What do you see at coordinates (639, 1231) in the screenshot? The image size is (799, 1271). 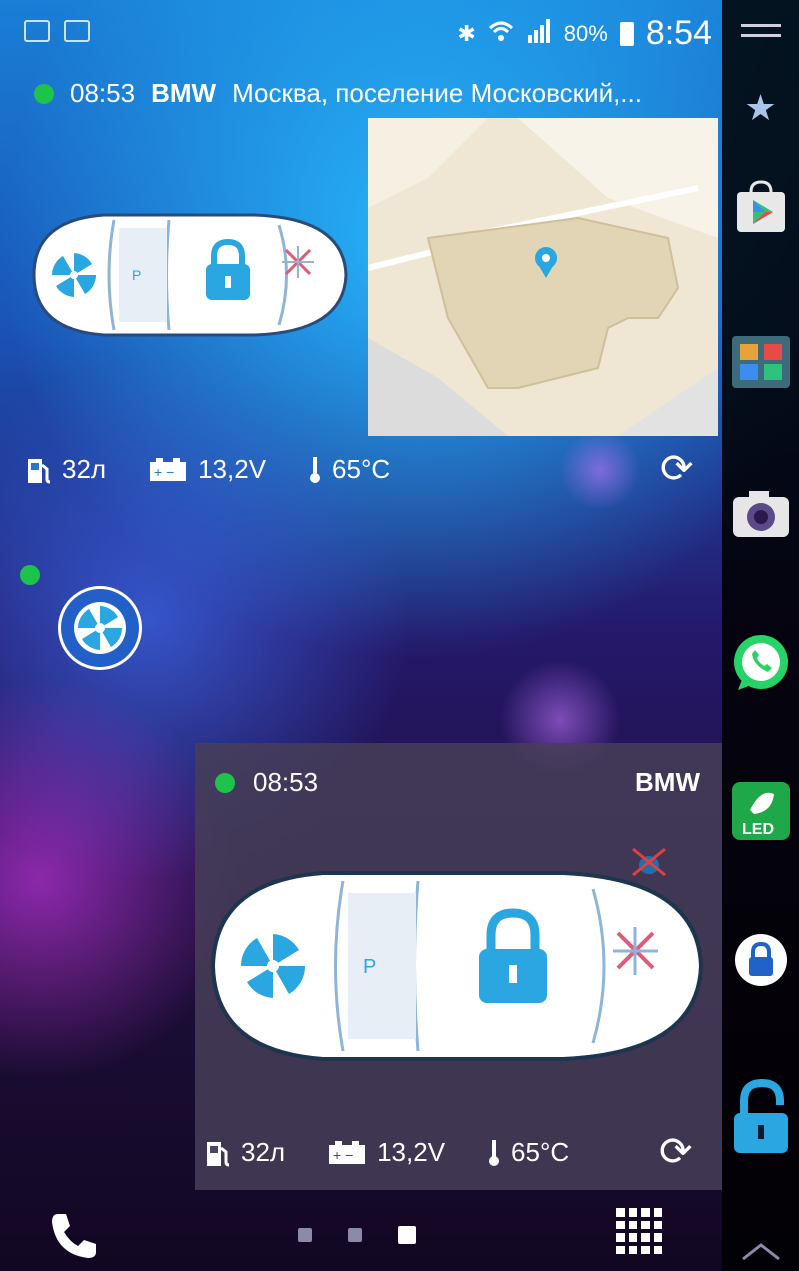 I see `app-drawer-icon` at bounding box center [639, 1231].